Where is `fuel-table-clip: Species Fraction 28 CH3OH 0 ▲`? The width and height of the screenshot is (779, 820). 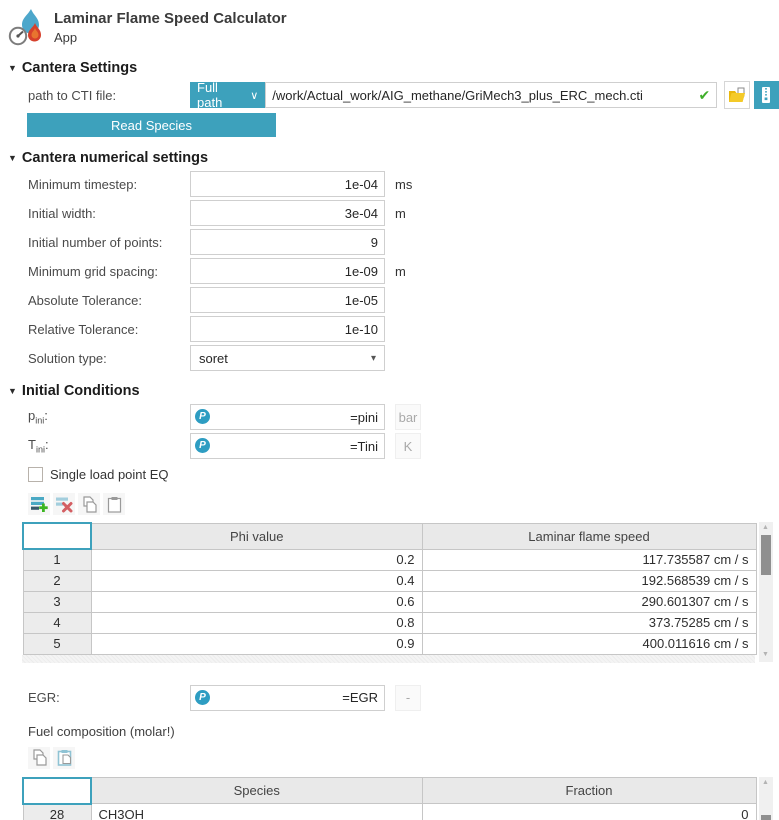
fuel-table-clip: Species Fraction 28 CH3OH 0 ▲ is located at coordinates (389, 798).